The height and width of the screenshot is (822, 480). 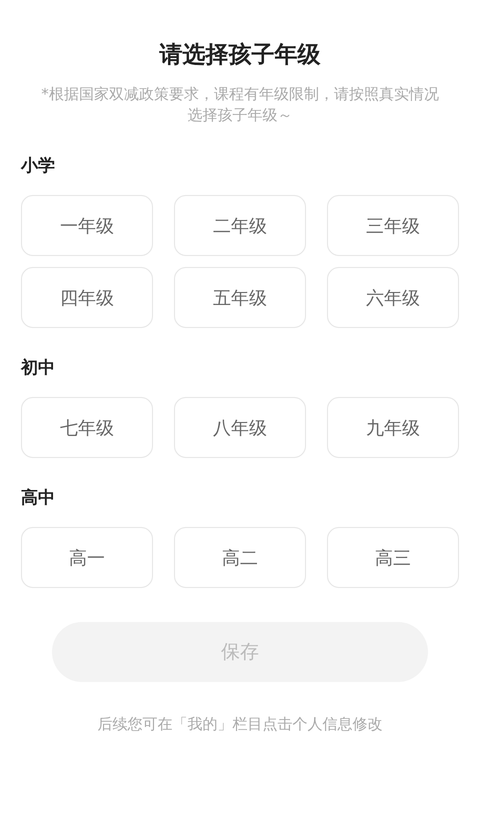 What do you see at coordinates (240, 55) in the screenshot?
I see `page-title: 请选择孩子年级` at bounding box center [240, 55].